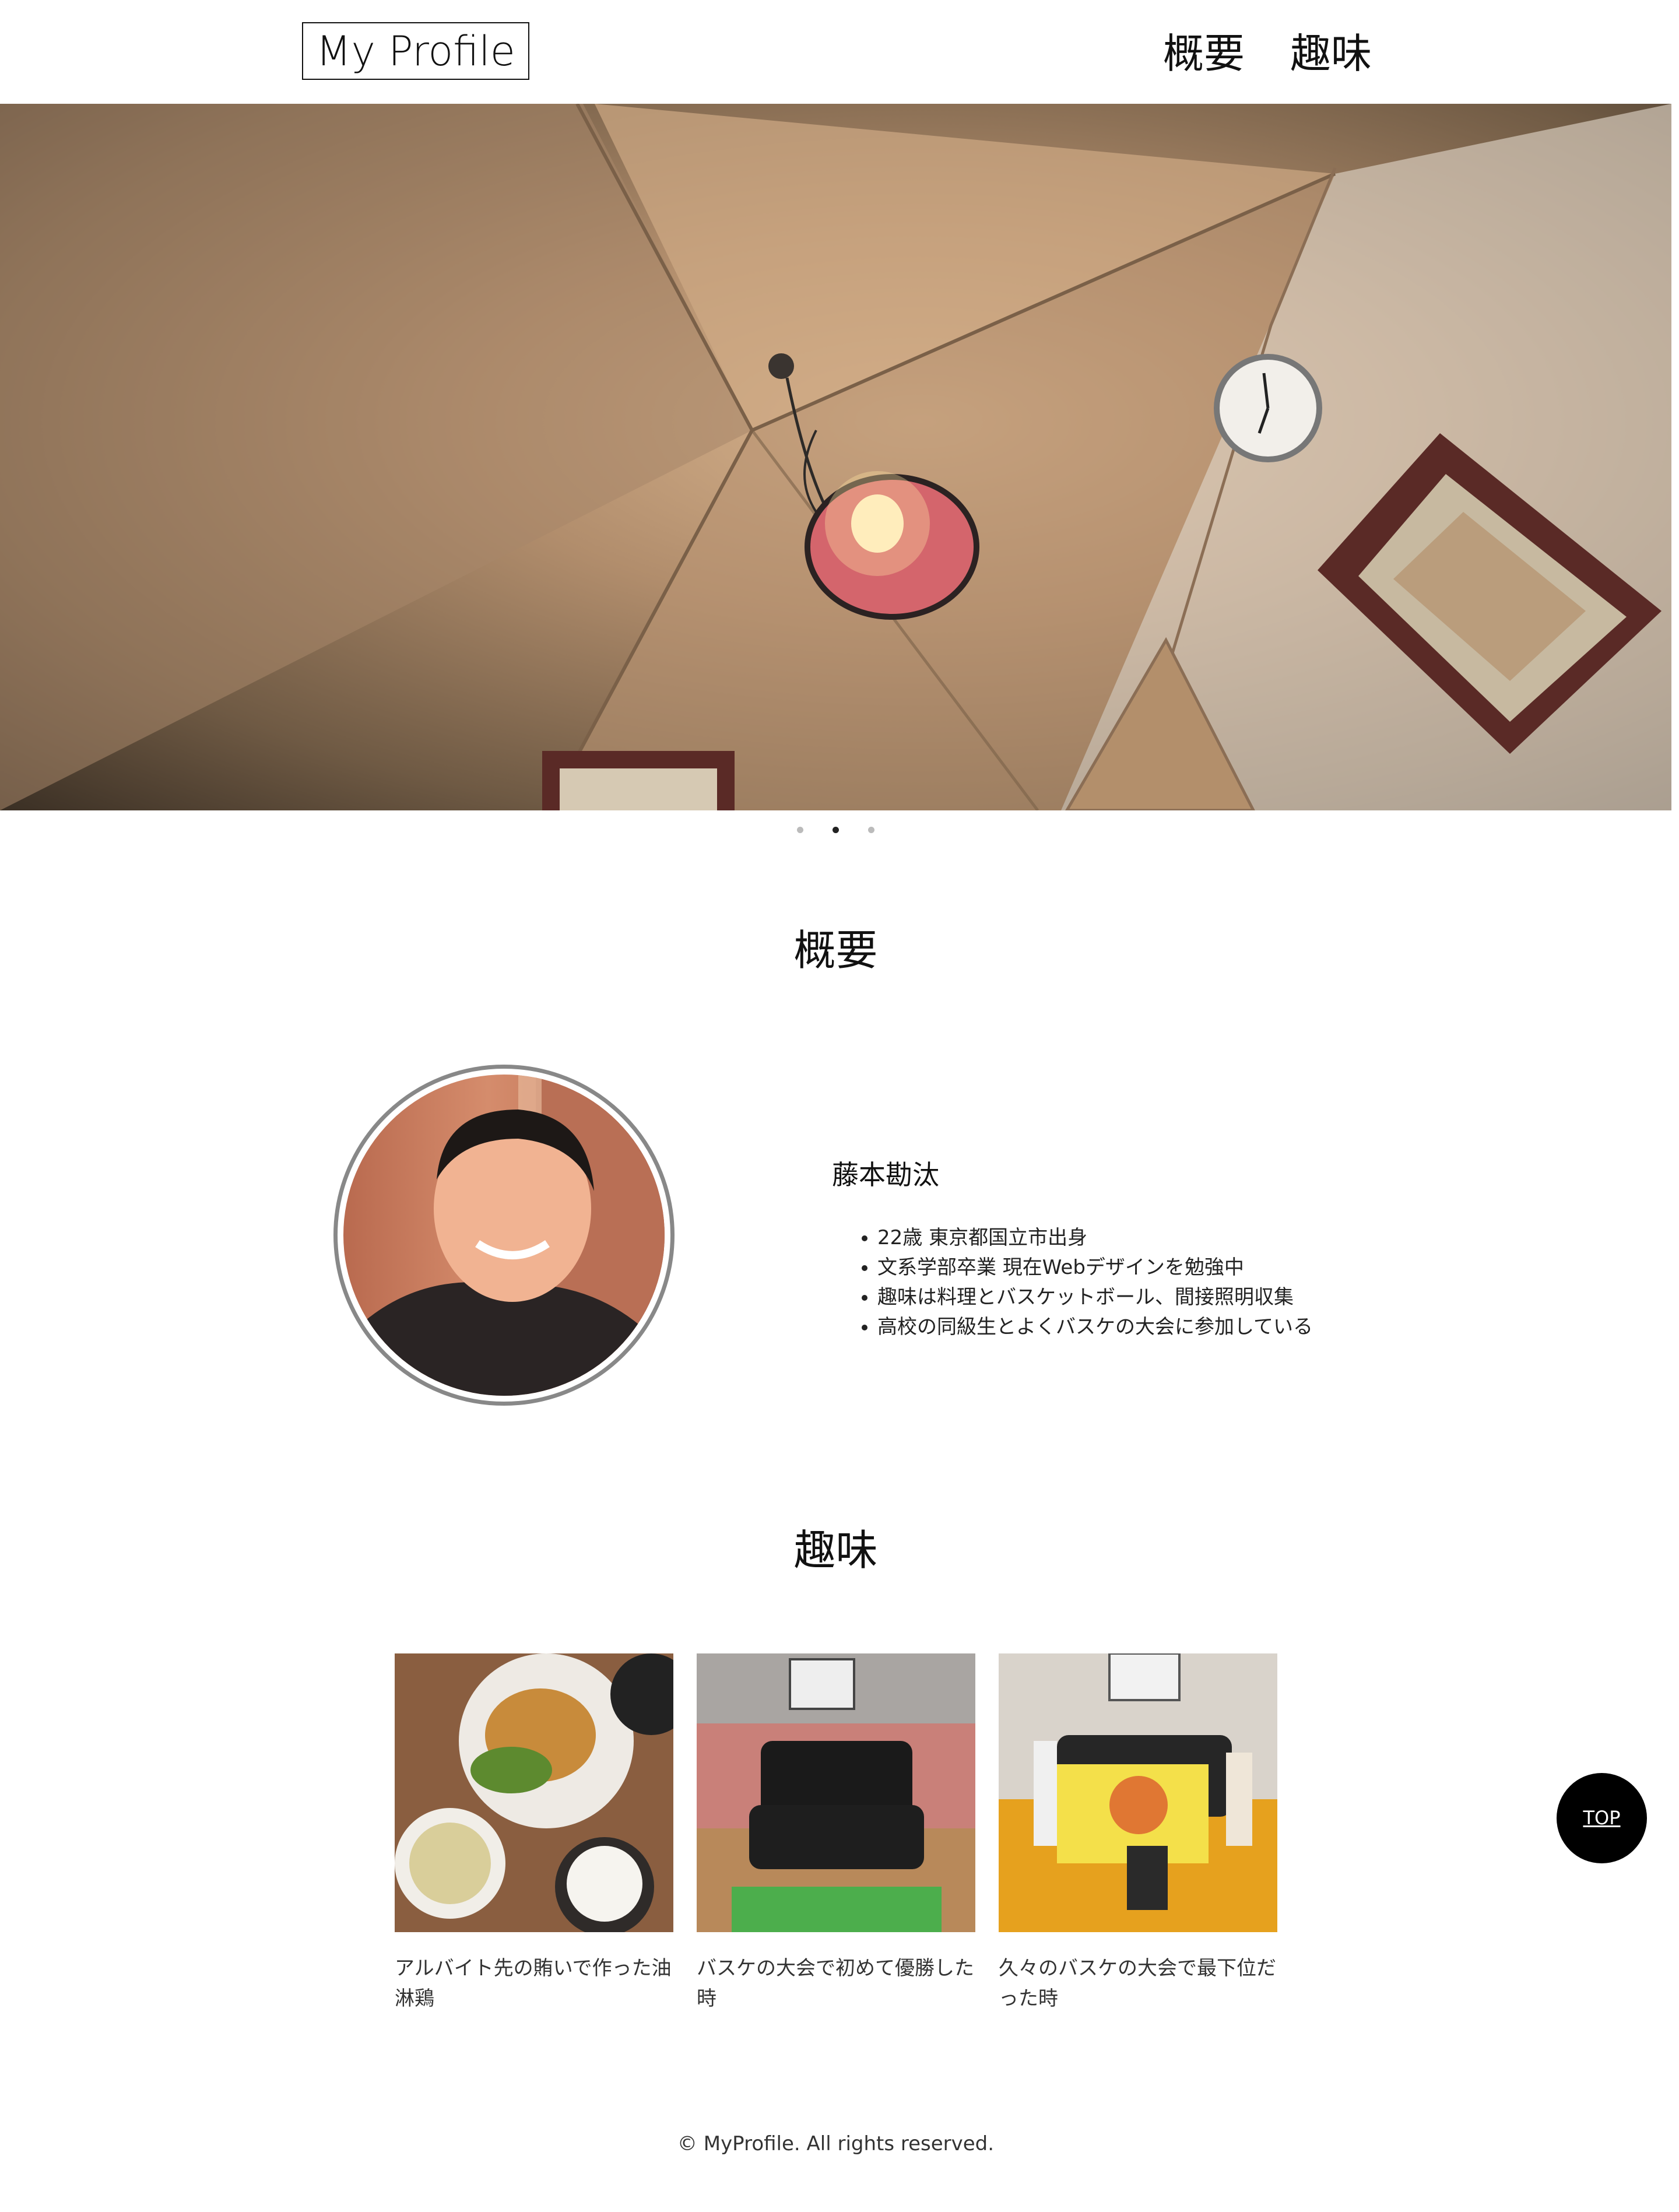  Describe the element at coordinates (1095, 1297) in the screenshot. I see `list-item: 趣味は料理とバスケットボール、間接照明収集` at that location.